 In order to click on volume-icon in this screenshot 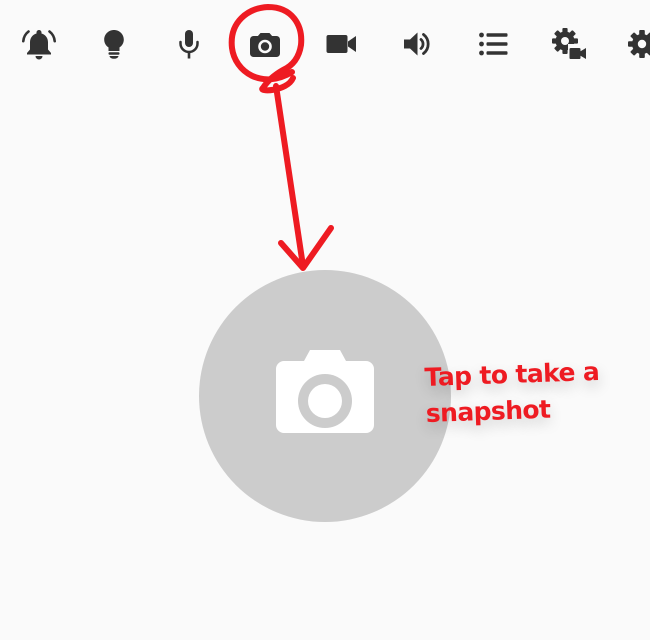, I will do `click(417, 44)`.